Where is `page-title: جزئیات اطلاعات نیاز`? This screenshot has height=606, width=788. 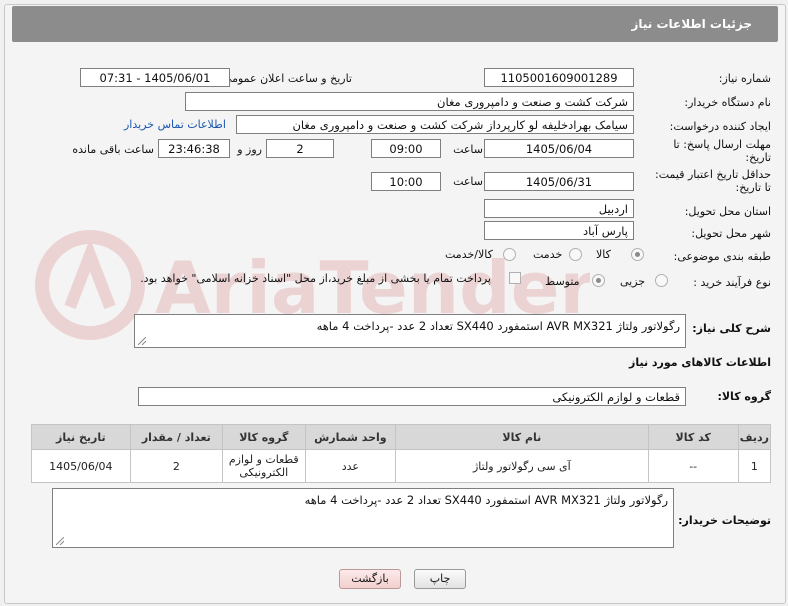 page-title: جزئیات اطلاعات نیاز is located at coordinates (691, 24).